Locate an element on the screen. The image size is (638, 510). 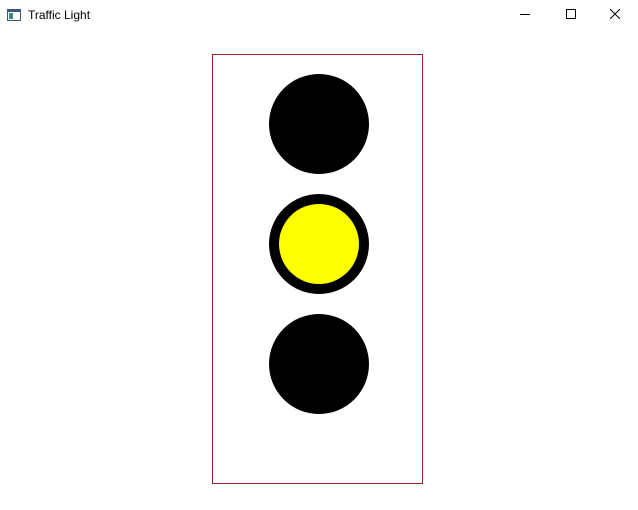
title-bar: Traffic Light is located at coordinates (319, 15).